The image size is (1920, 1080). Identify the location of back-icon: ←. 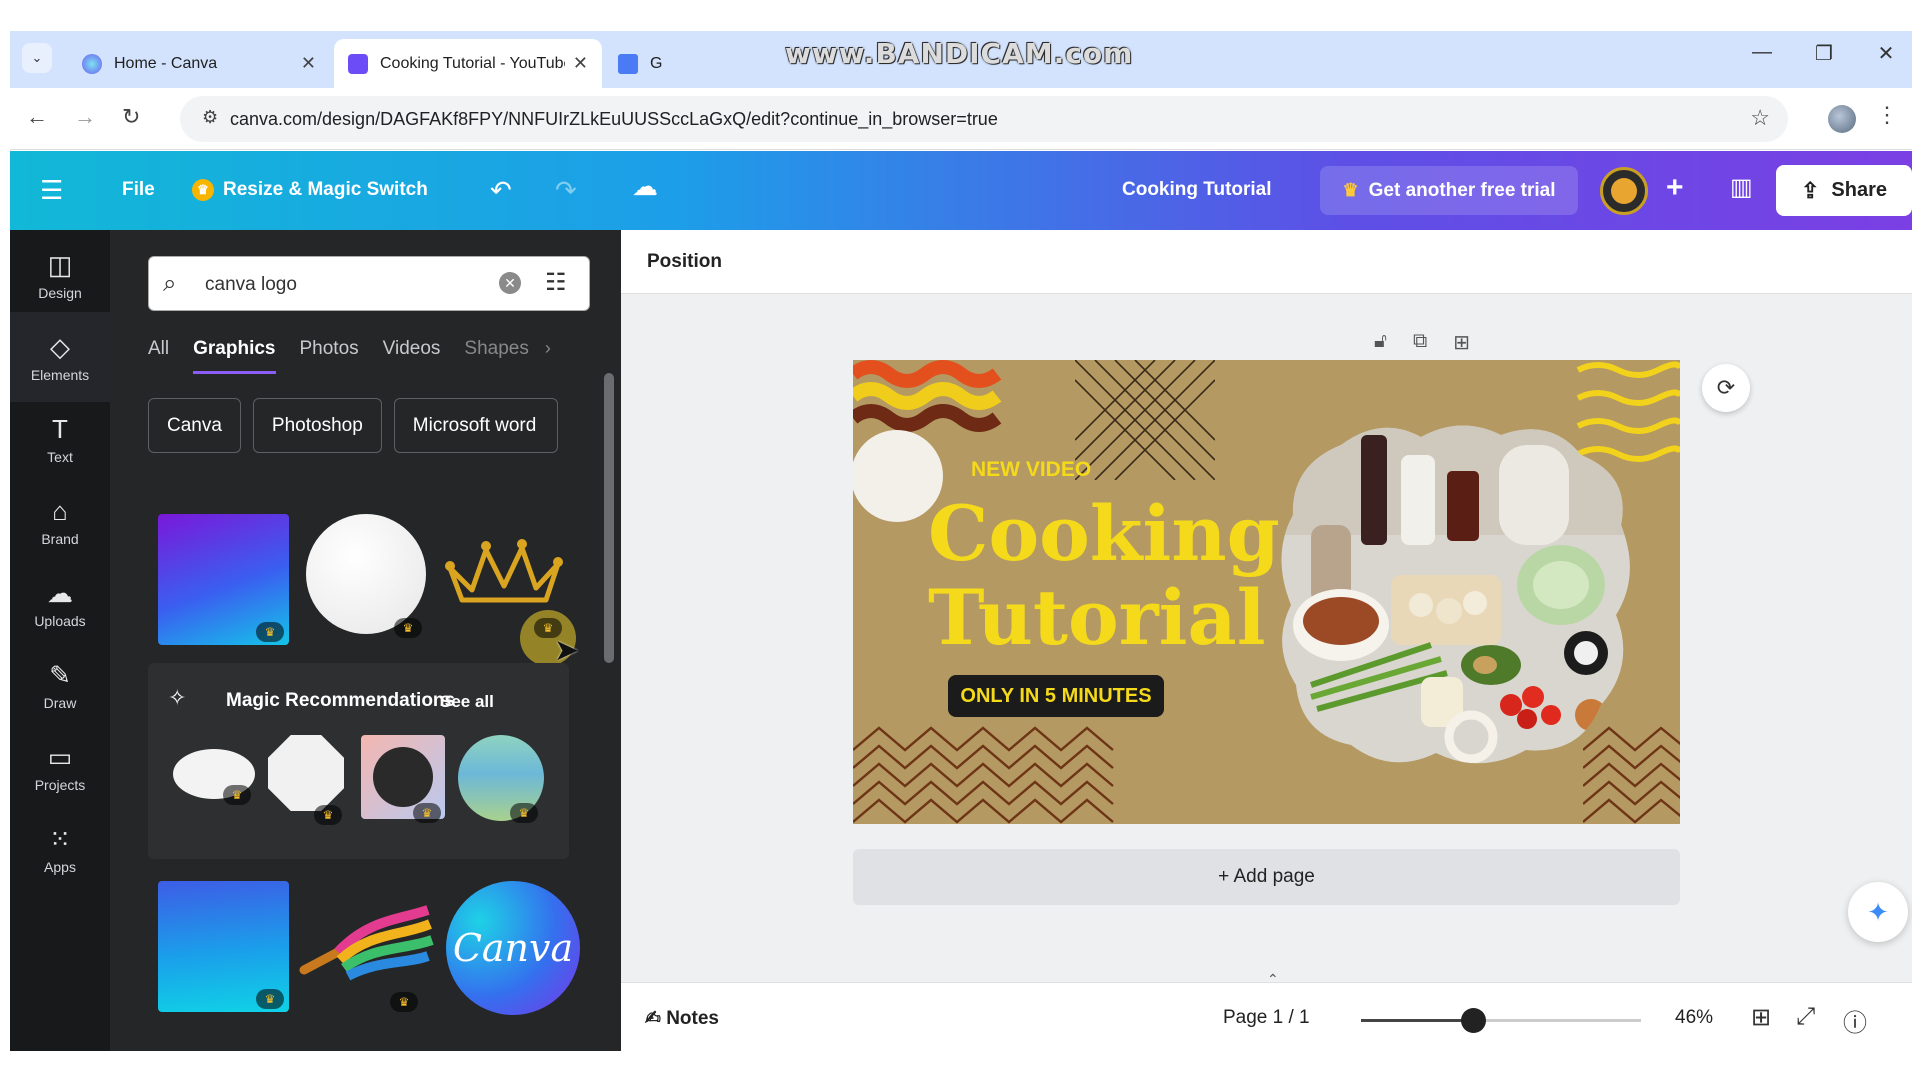
(37, 117).